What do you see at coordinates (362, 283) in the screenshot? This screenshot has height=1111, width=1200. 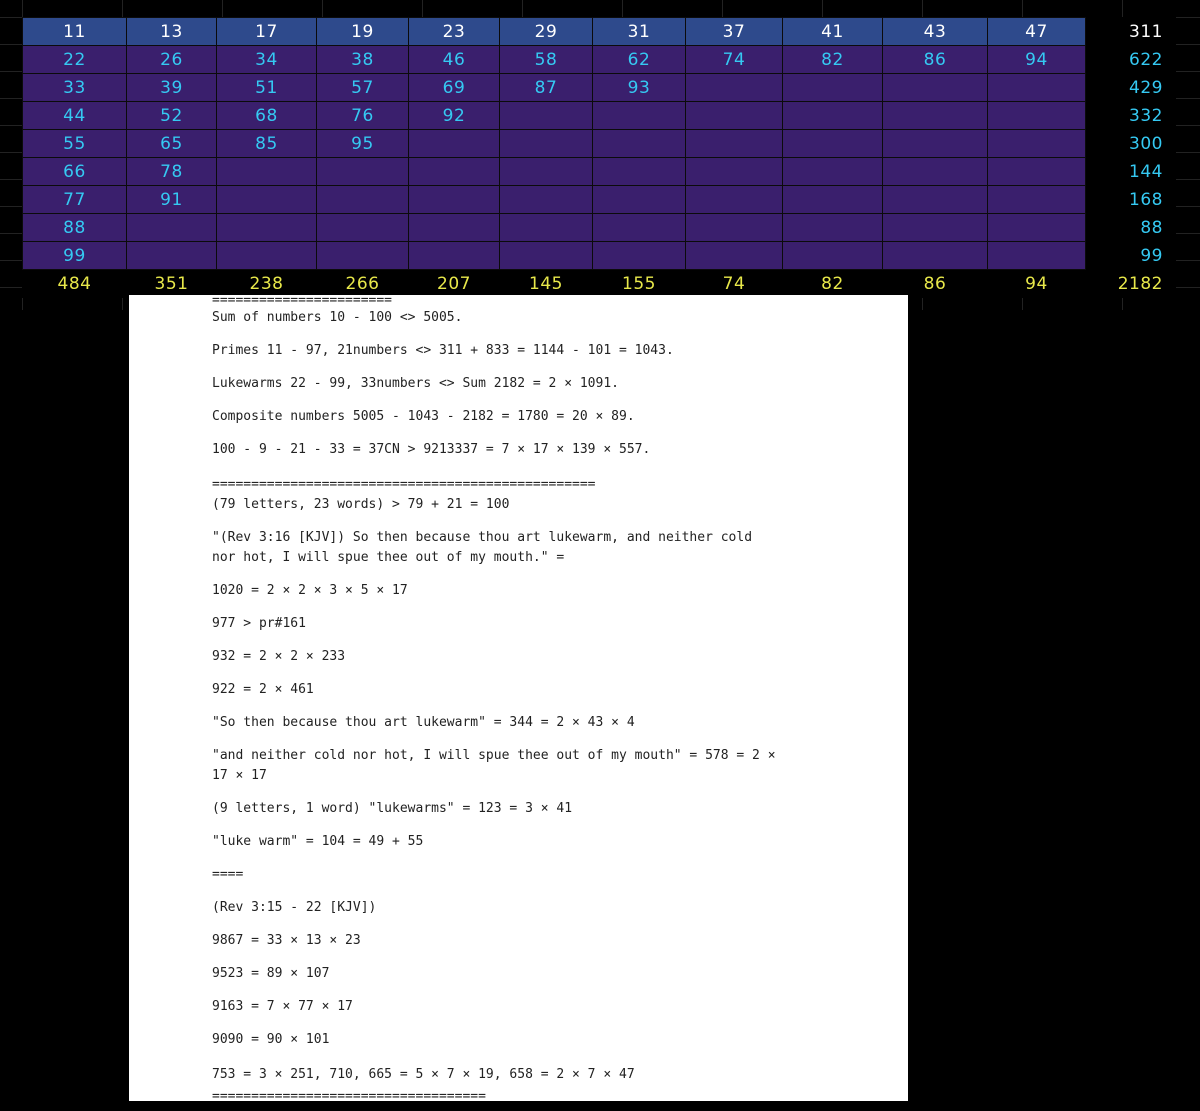 I see `table-cell: 266` at bounding box center [362, 283].